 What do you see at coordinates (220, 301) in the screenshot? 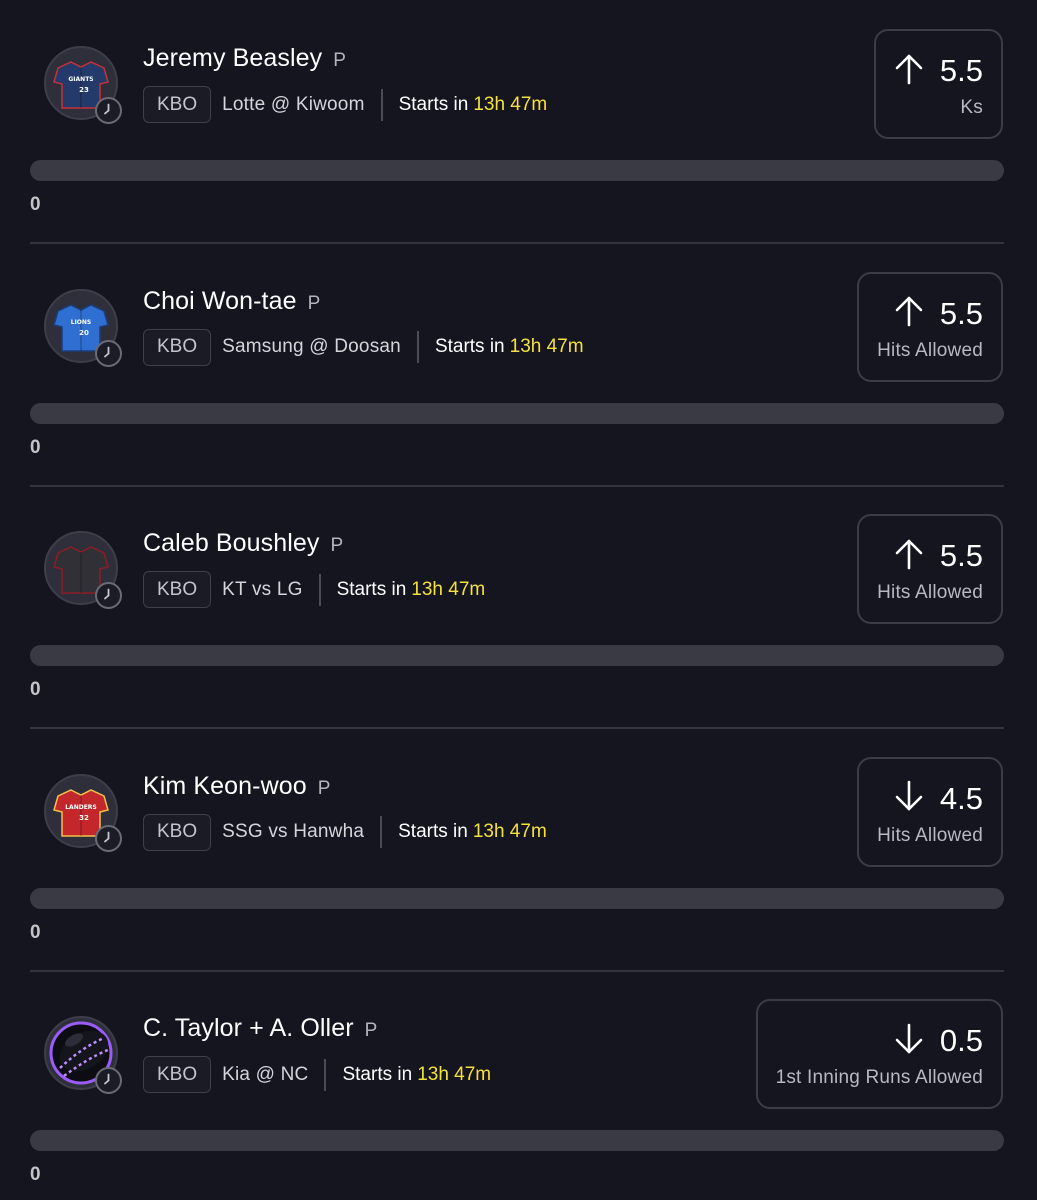
I see `player-name: Choi Won-tae` at bounding box center [220, 301].